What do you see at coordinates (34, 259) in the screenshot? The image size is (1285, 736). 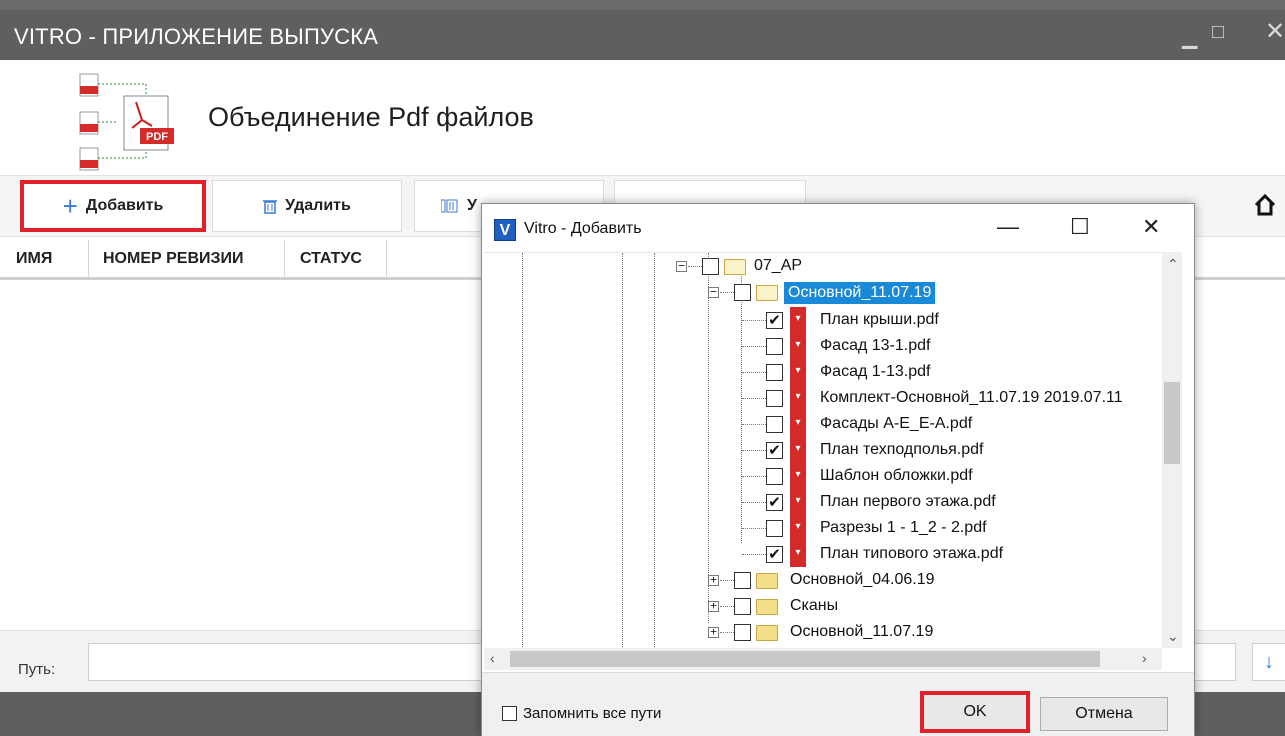 I see `column-header-name: ИМЯ` at bounding box center [34, 259].